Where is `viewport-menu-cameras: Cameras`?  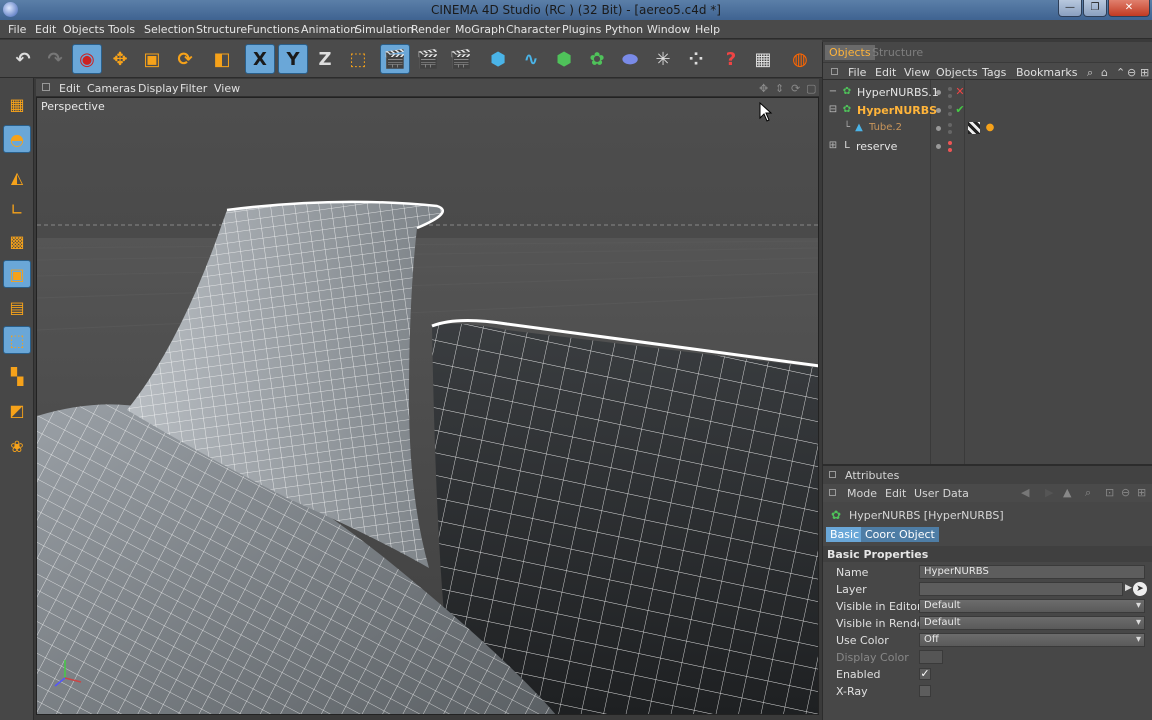
viewport-menu-cameras: Cameras is located at coordinates (111, 88).